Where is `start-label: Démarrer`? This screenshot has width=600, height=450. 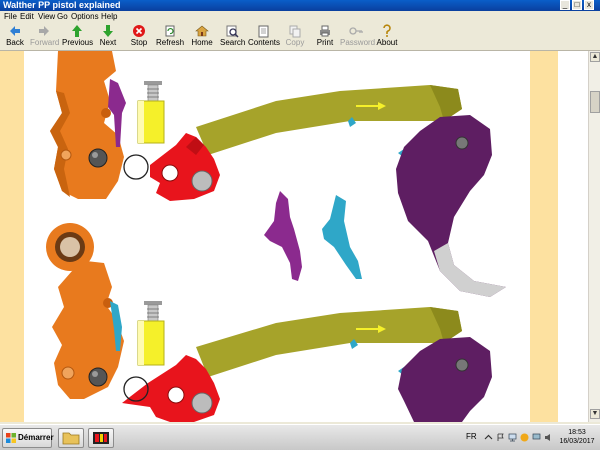
start-label: Démarrer is located at coordinates (36, 437).